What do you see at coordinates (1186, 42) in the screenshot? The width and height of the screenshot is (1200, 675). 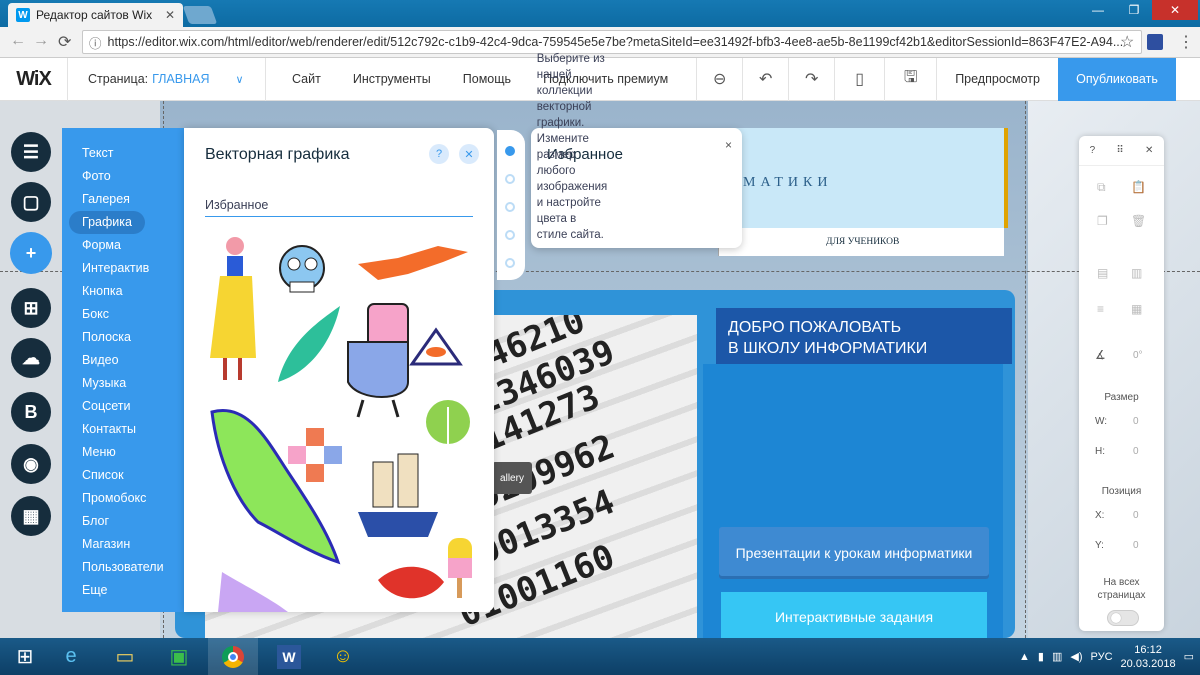 I see `chrome-menu-icon: ⋮` at bounding box center [1186, 42].